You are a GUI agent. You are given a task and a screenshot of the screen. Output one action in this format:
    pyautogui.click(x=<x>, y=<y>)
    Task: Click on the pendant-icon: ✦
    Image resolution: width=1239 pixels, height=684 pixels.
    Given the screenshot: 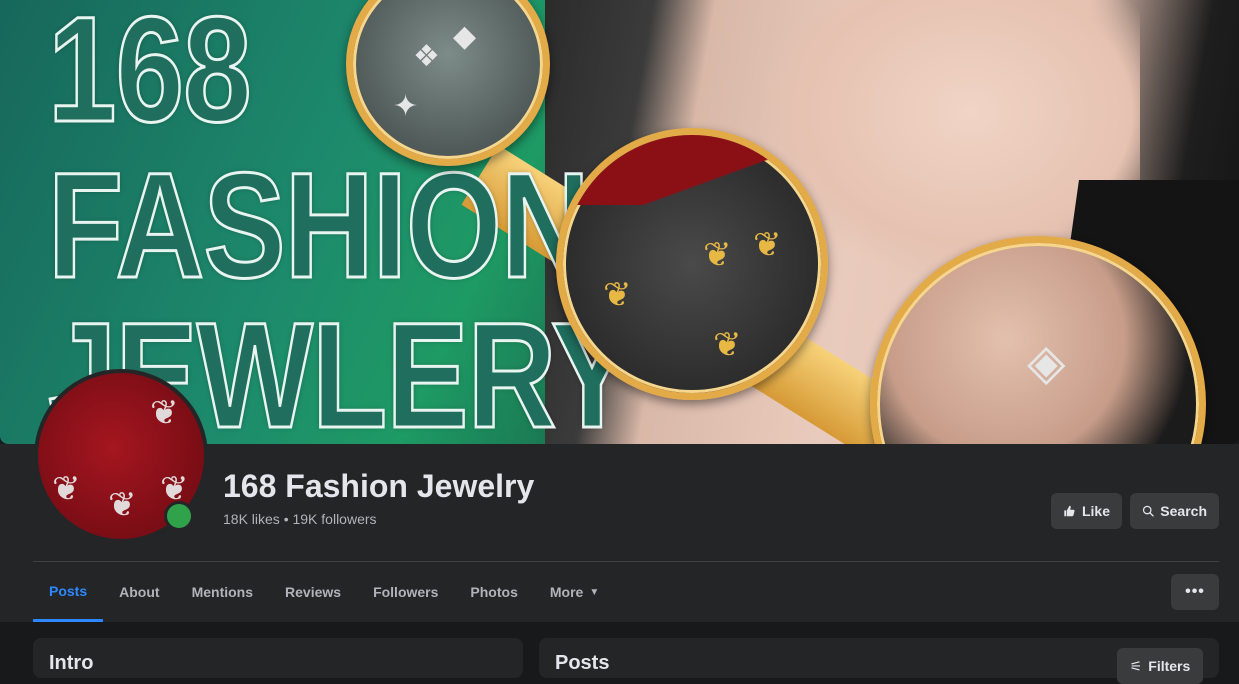 What is the action you would take?
    pyautogui.click(x=406, y=106)
    